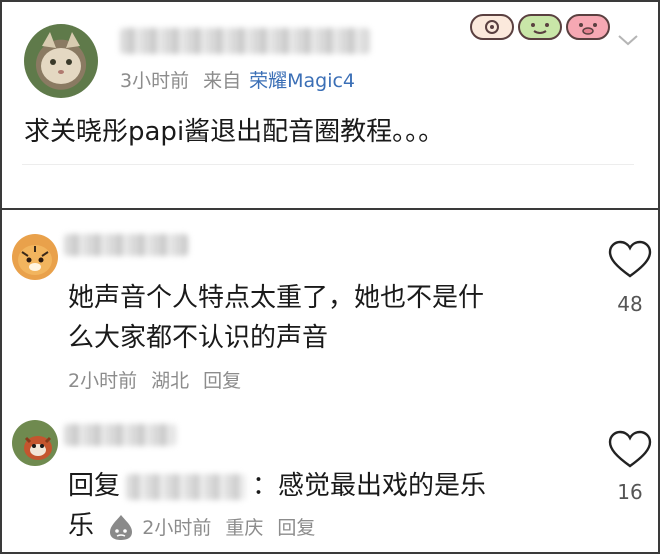 The height and width of the screenshot is (554, 660). I want to click on post-meta: 3小时前 来自 荣耀Magic4, so click(237, 79).